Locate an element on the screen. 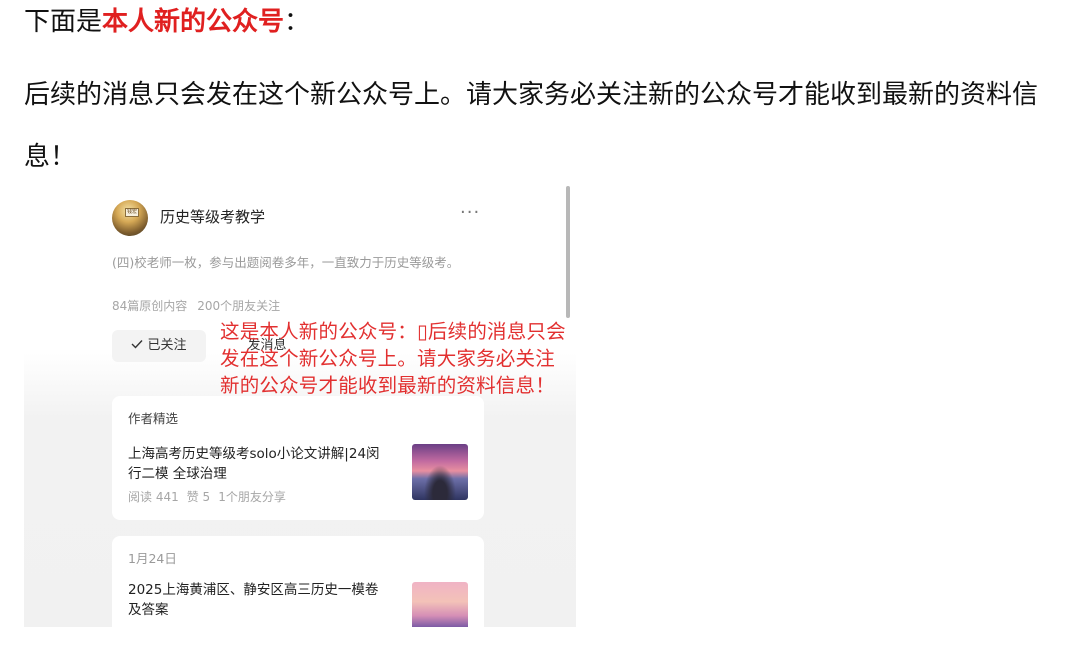 This screenshot has height=655, width=1080. card-date: 1月24日 is located at coordinates (152, 558).